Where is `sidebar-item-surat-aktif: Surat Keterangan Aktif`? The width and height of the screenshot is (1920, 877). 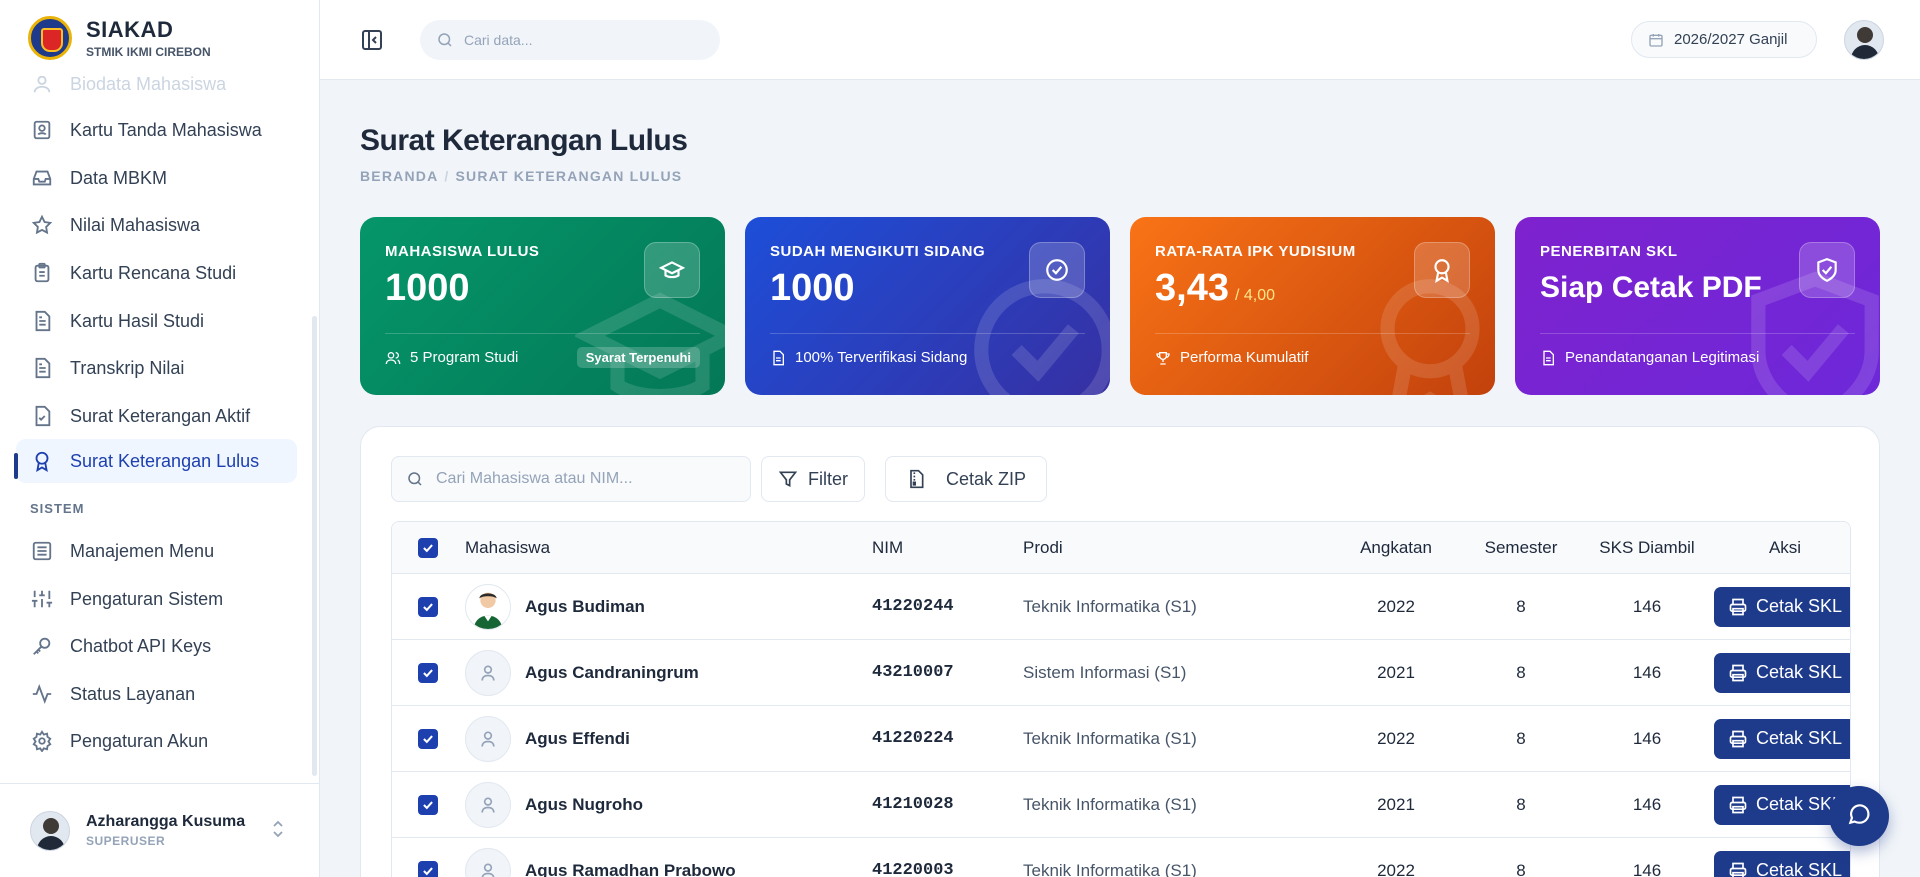
sidebar-item-surat-aktif: Surat Keterangan Aktif is located at coordinates (156, 416).